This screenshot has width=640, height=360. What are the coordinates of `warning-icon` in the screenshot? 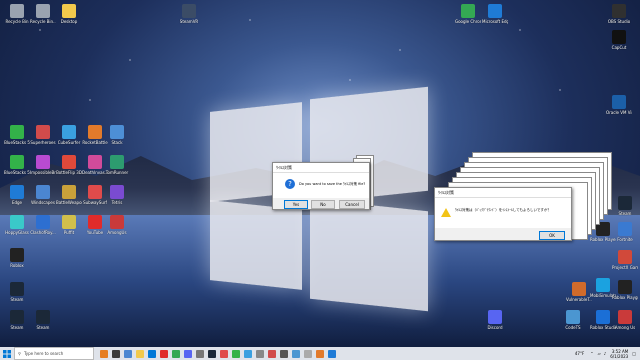 It's located at (446, 212).